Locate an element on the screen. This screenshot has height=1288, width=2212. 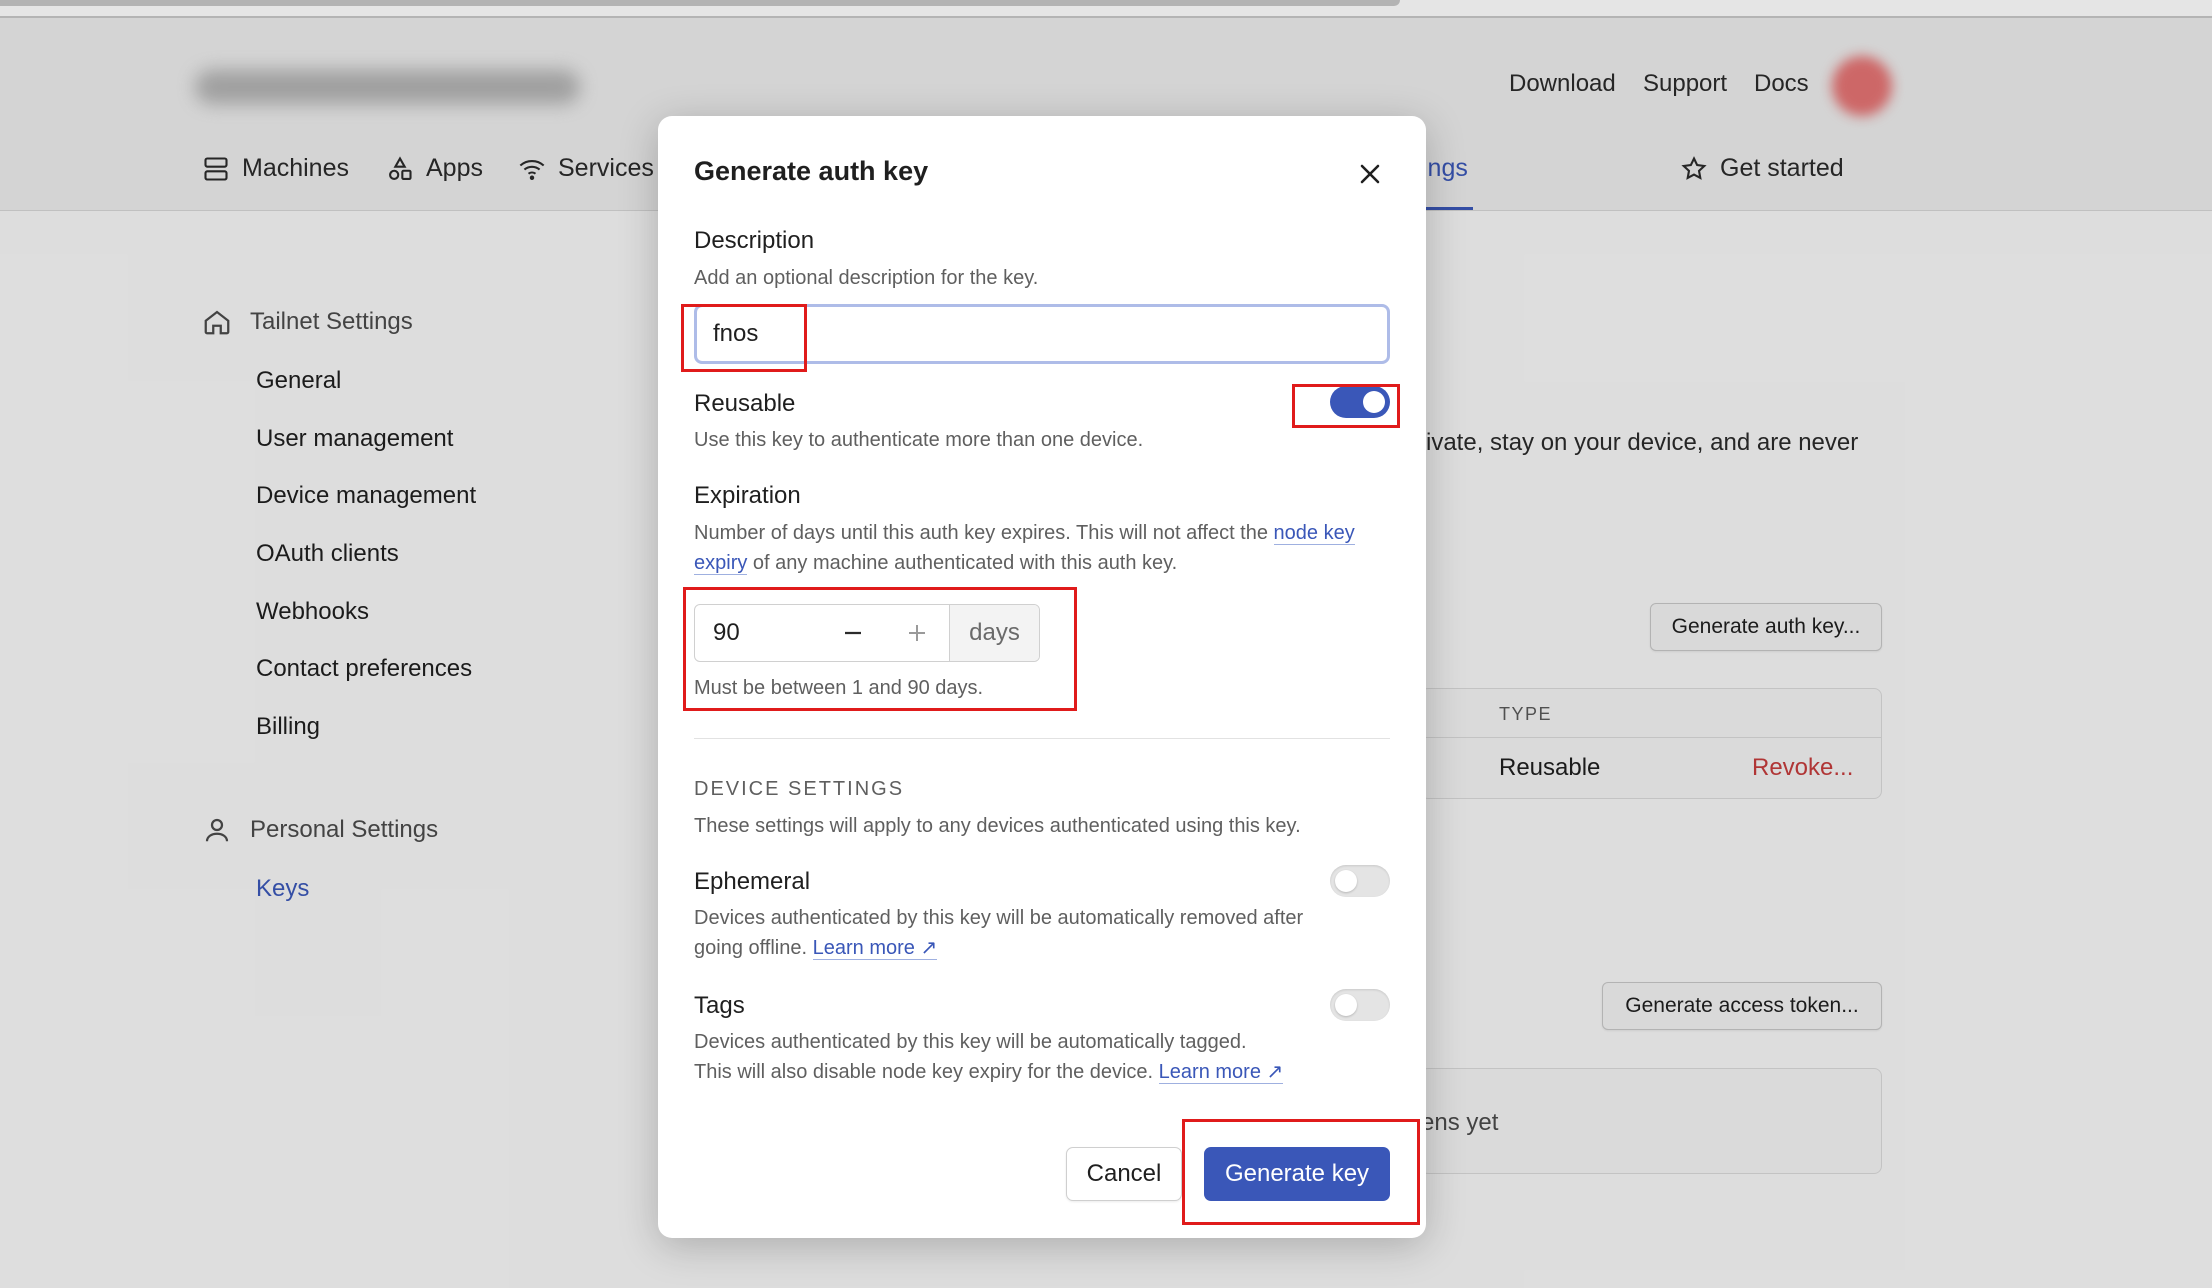
tags-toggle is located at coordinates (1360, 1005).